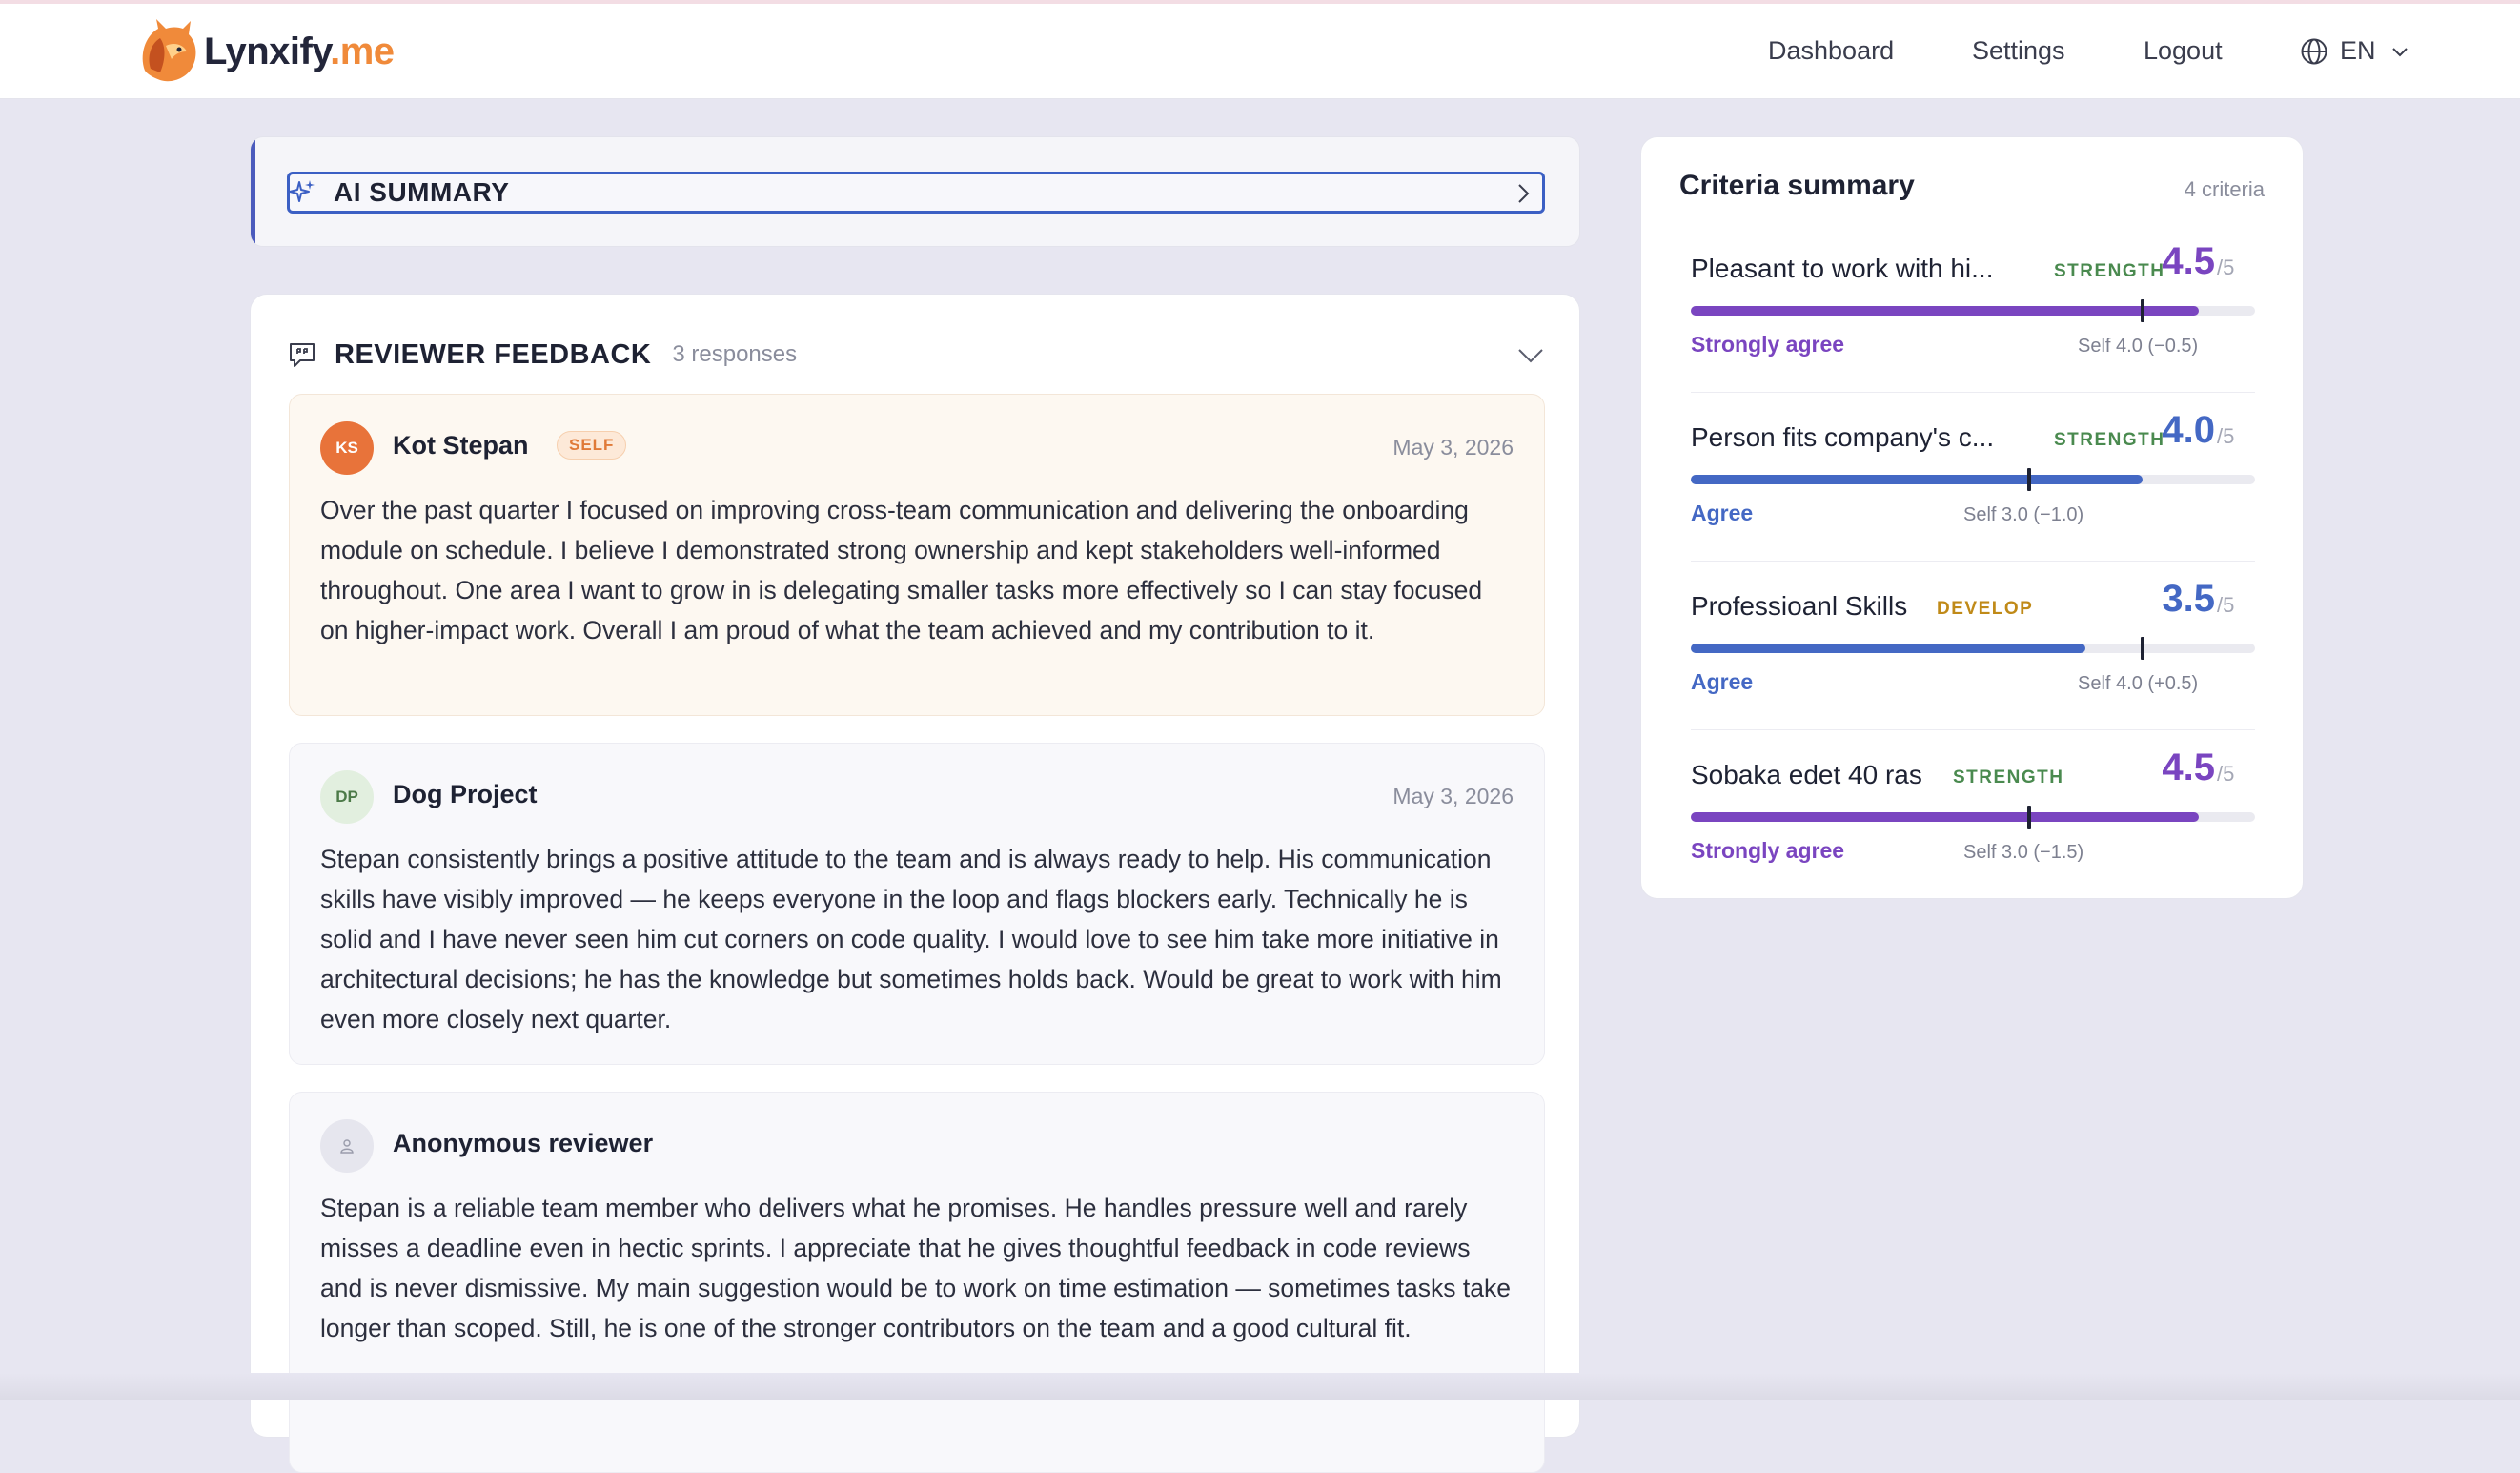 Image resolution: width=2520 pixels, height=1473 pixels. Describe the element at coordinates (493, 354) in the screenshot. I see `reviewer-feedback-title: REVIEWER FEEDBACK` at that location.